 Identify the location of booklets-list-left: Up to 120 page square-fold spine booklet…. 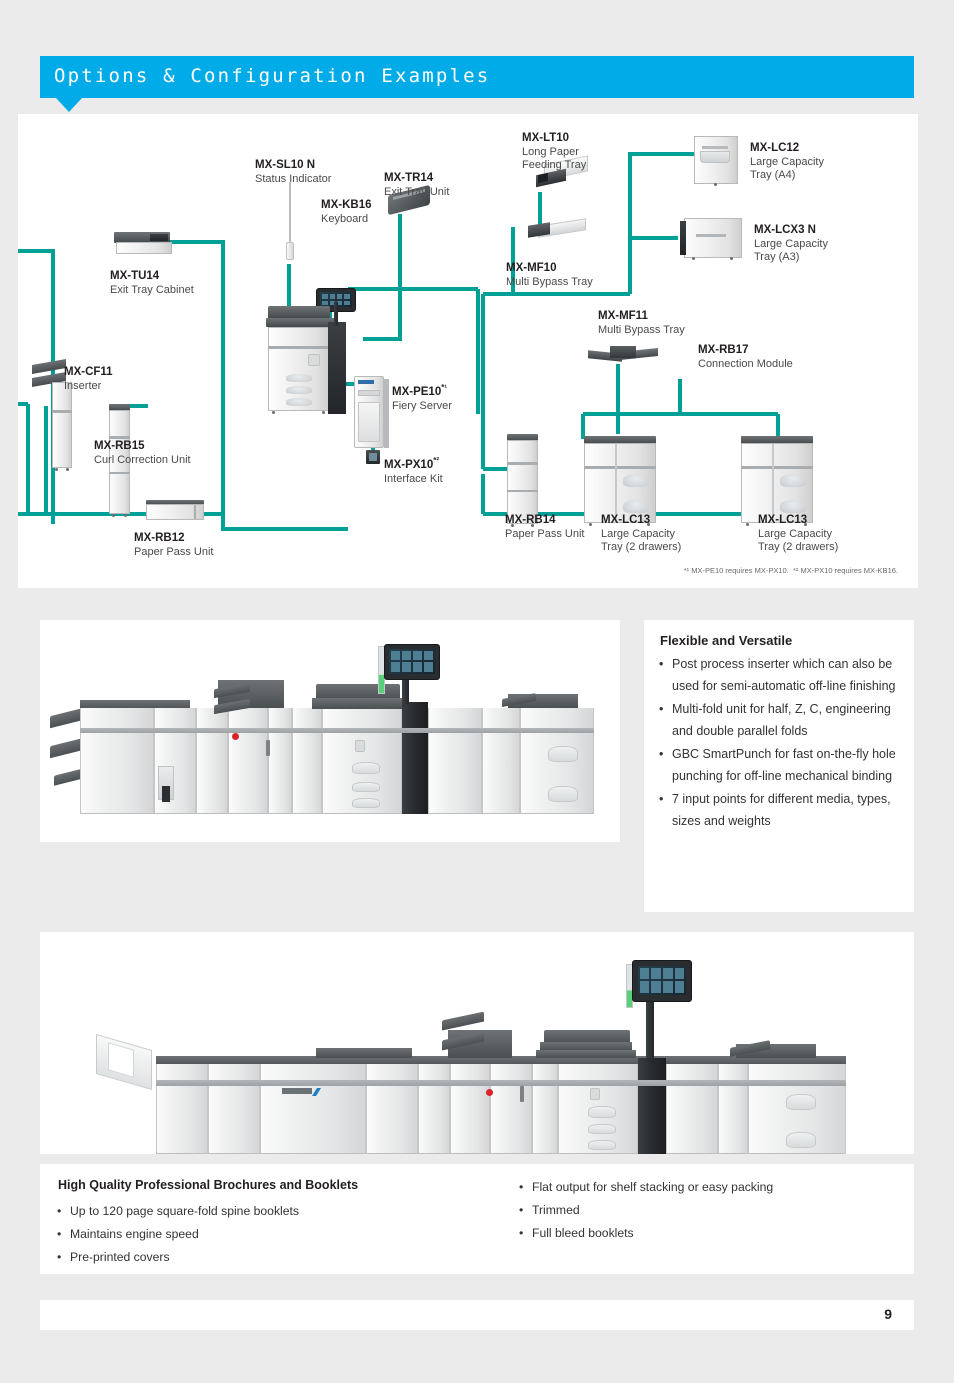
(266, 1234).